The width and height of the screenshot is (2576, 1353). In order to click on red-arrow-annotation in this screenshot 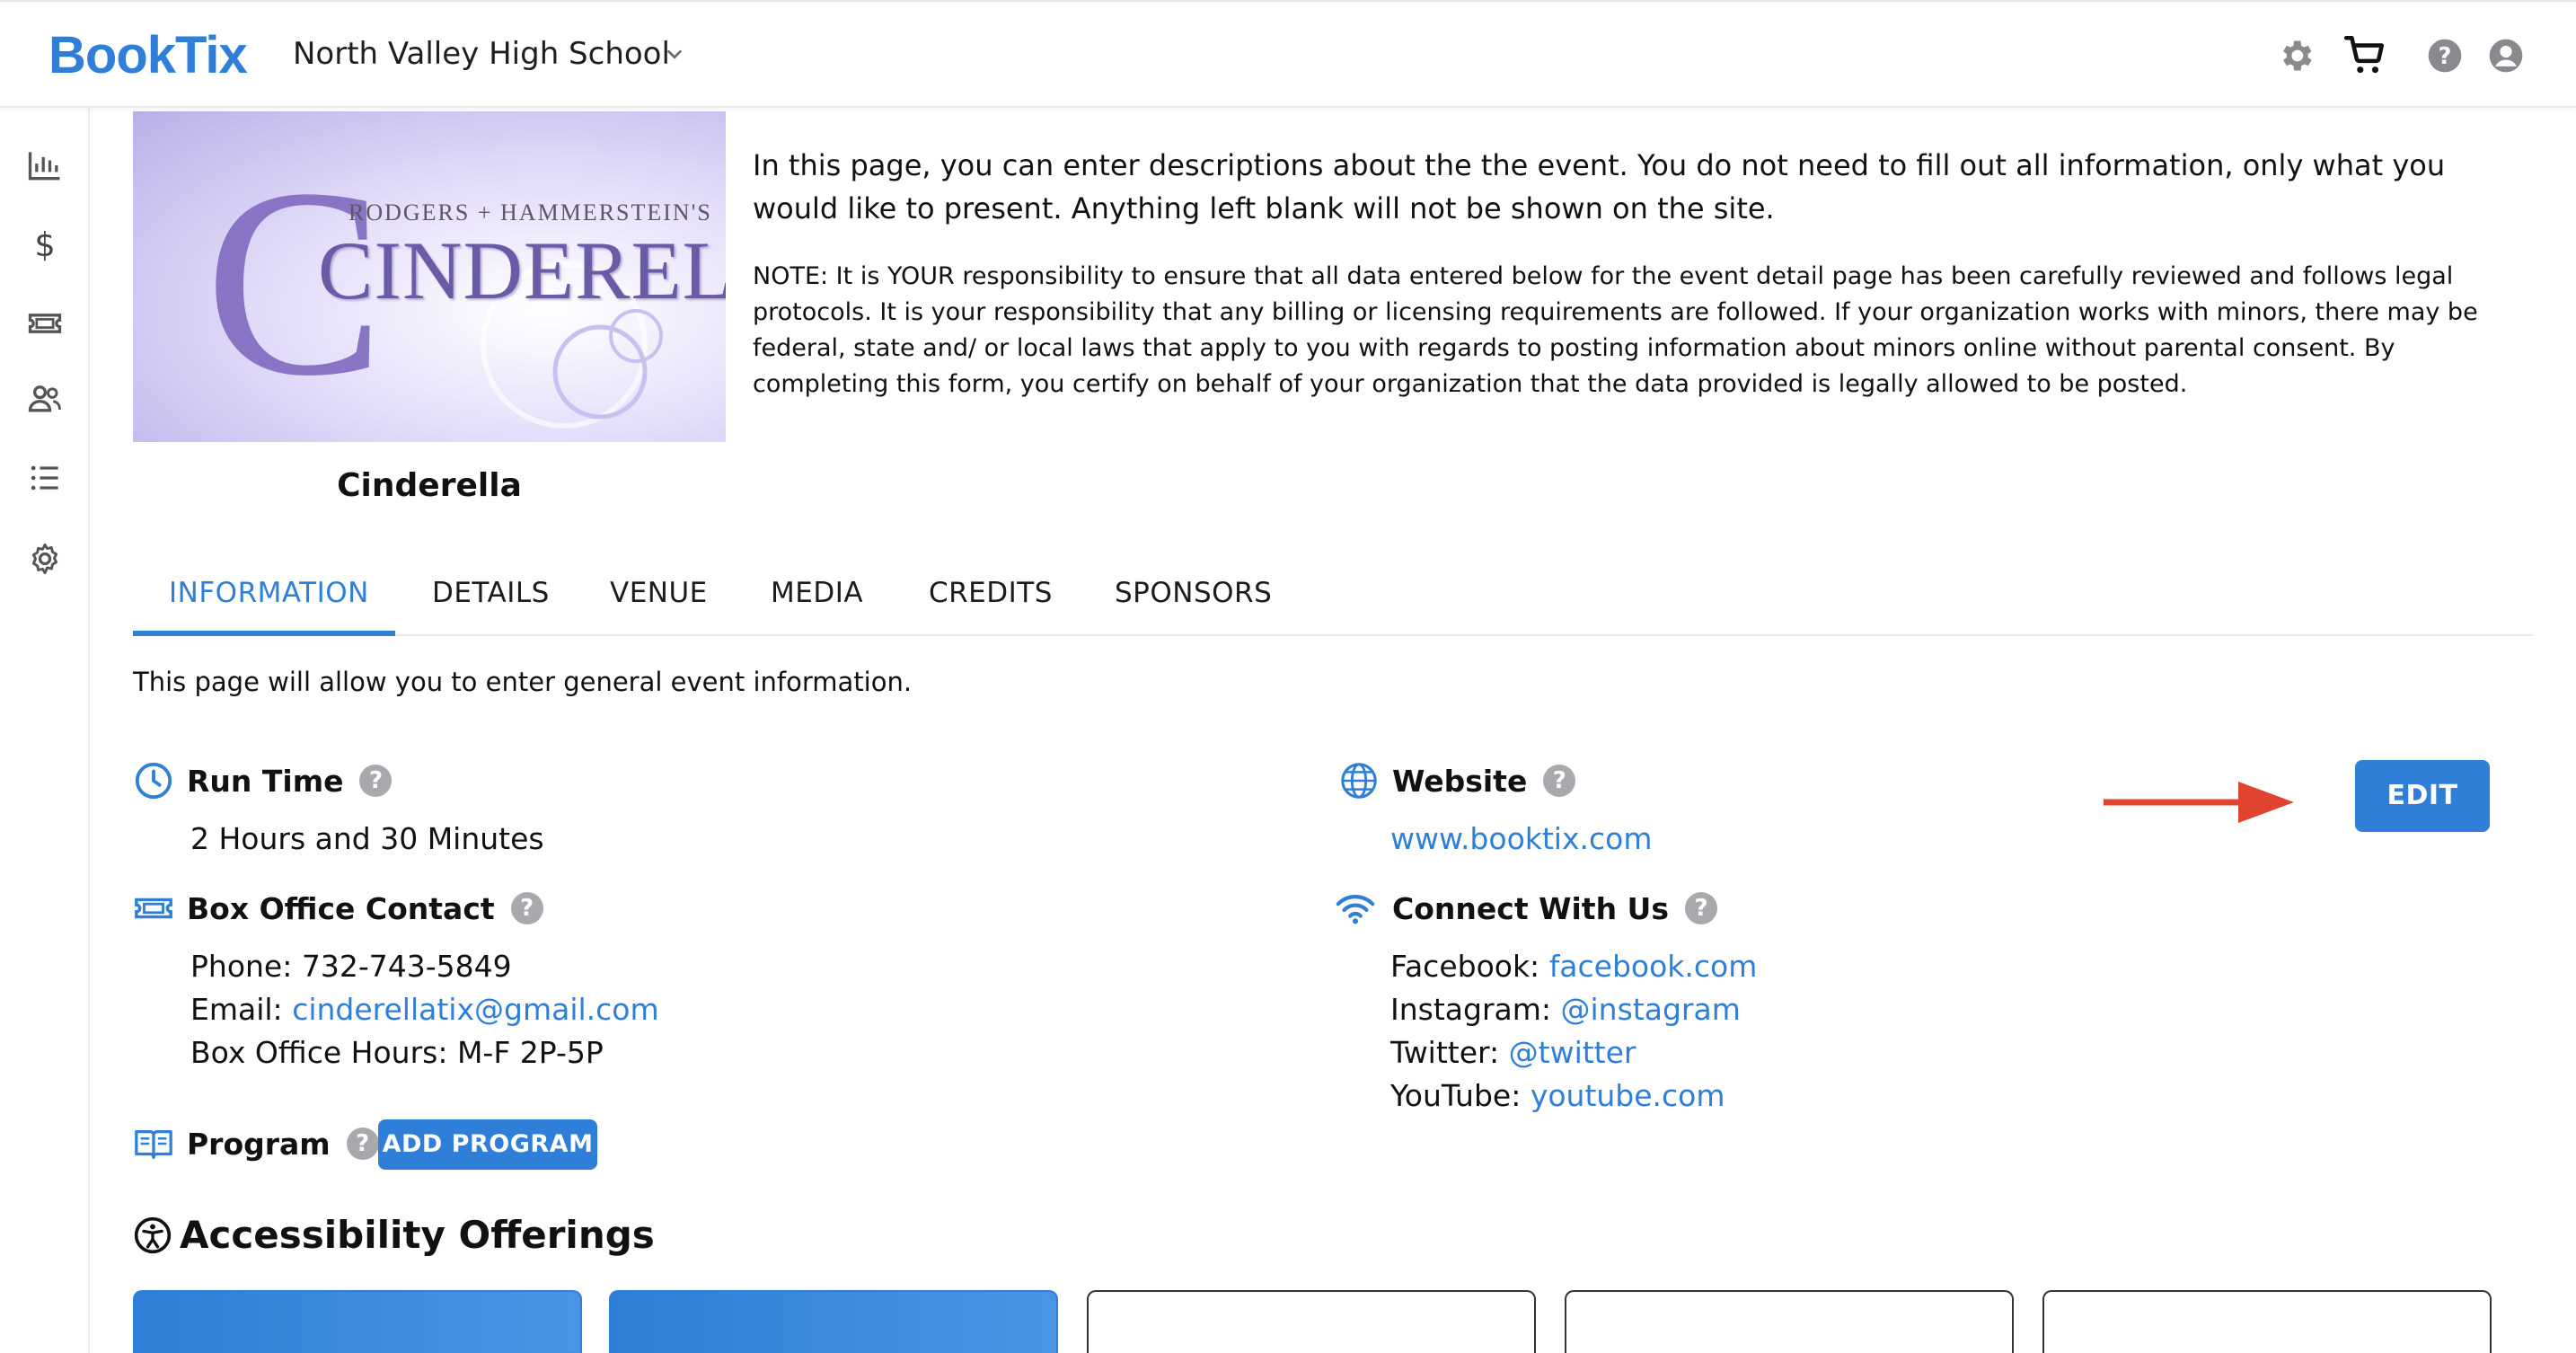, I will do `click(2199, 802)`.